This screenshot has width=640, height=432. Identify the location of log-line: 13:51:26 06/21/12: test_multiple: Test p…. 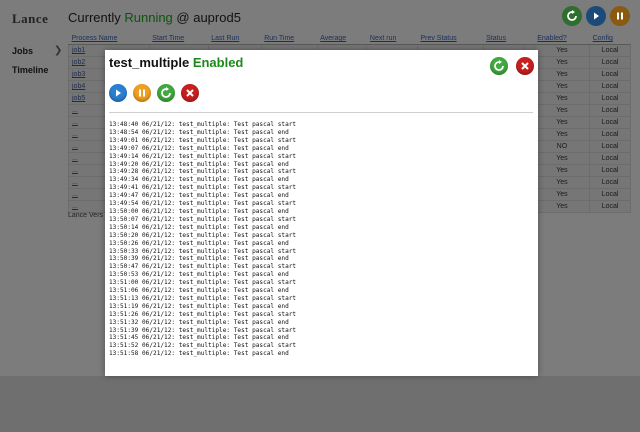
(203, 314).